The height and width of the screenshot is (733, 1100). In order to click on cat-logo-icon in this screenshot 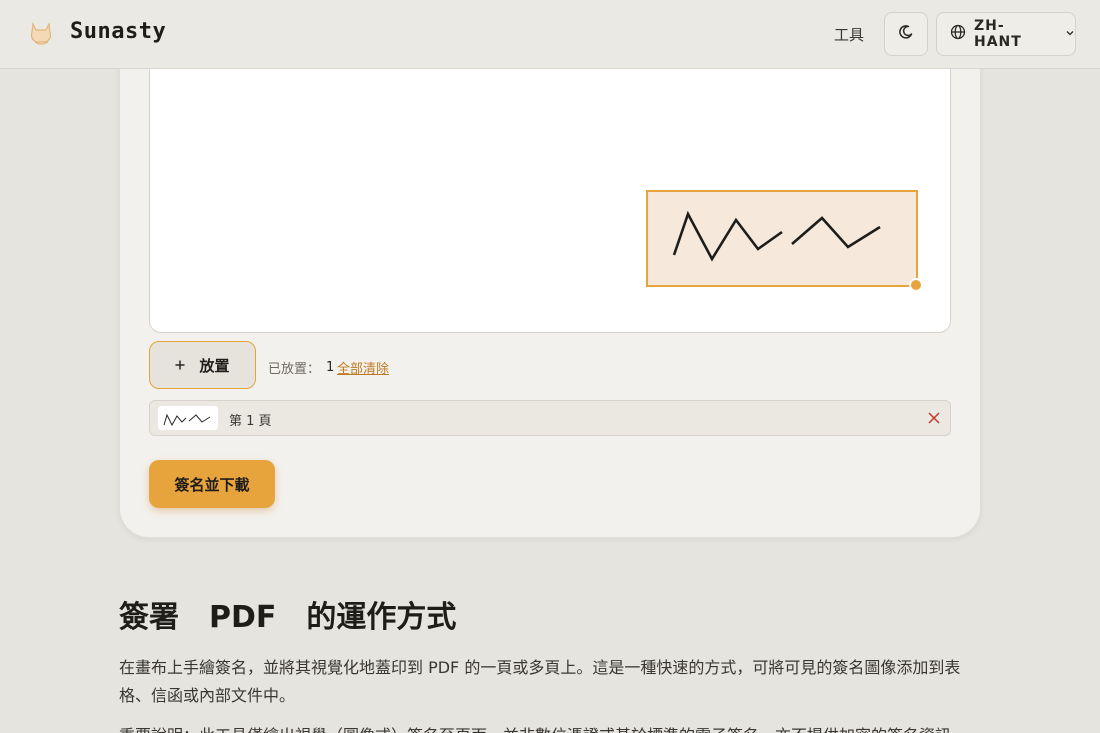, I will do `click(41, 33)`.